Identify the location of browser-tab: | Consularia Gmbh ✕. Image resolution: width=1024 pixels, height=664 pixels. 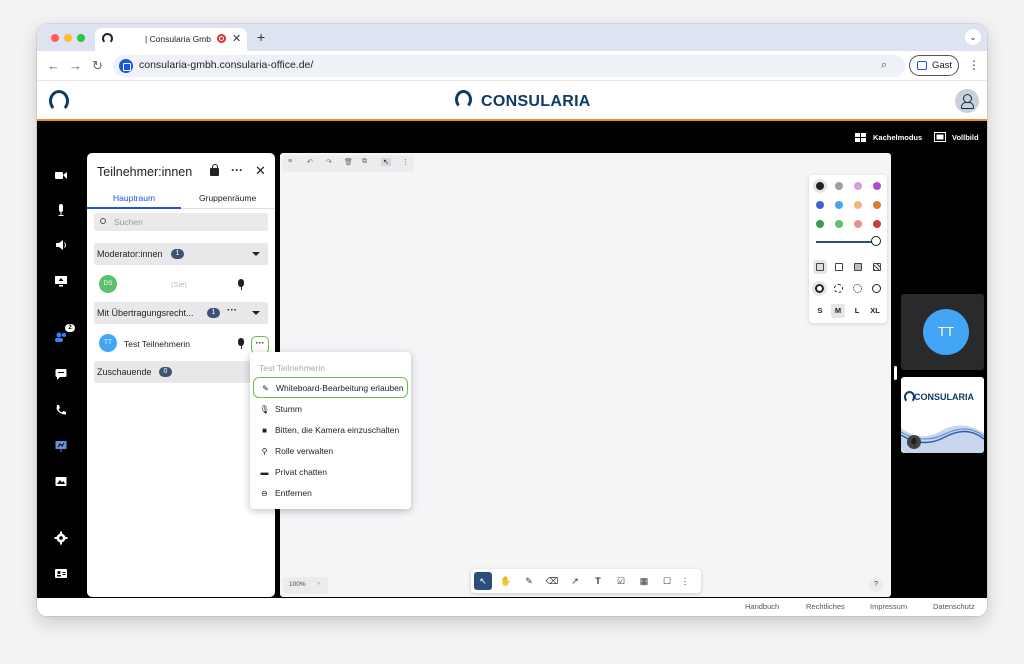
(171, 39).